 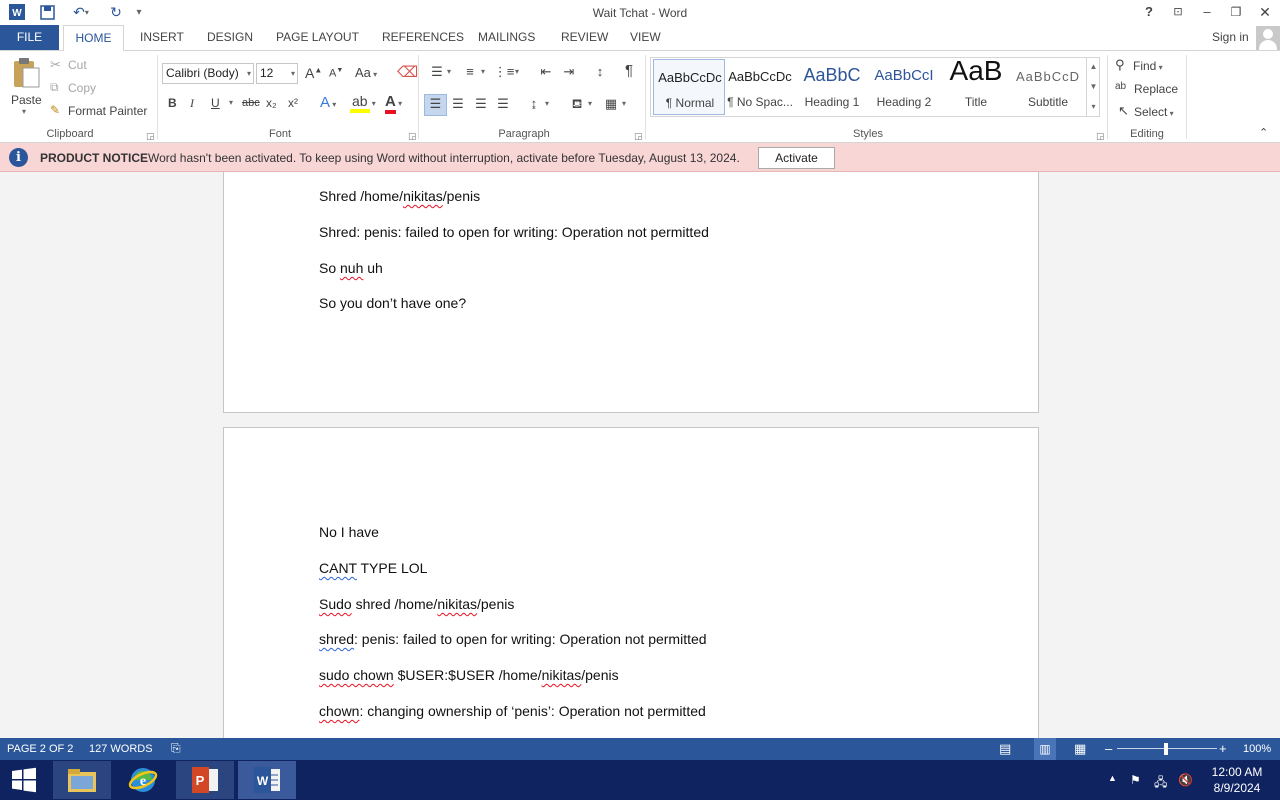 What do you see at coordinates (143, 780) in the screenshot?
I see `internet-explorer-taskbar: e` at bounding box center [143, 780].